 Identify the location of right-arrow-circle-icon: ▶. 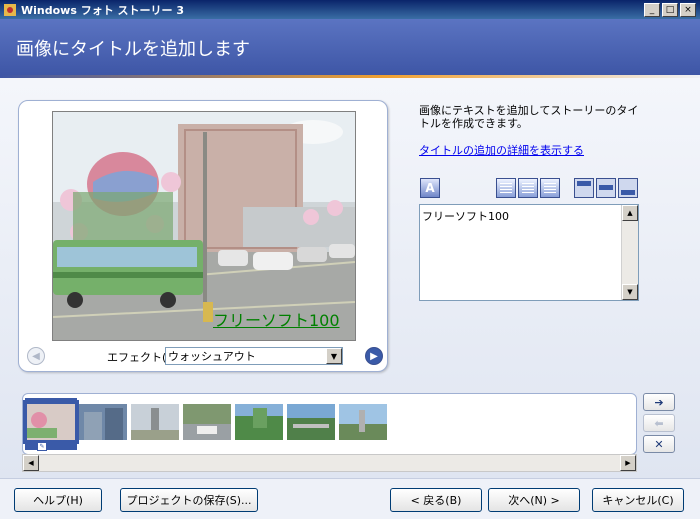
(374, 356).